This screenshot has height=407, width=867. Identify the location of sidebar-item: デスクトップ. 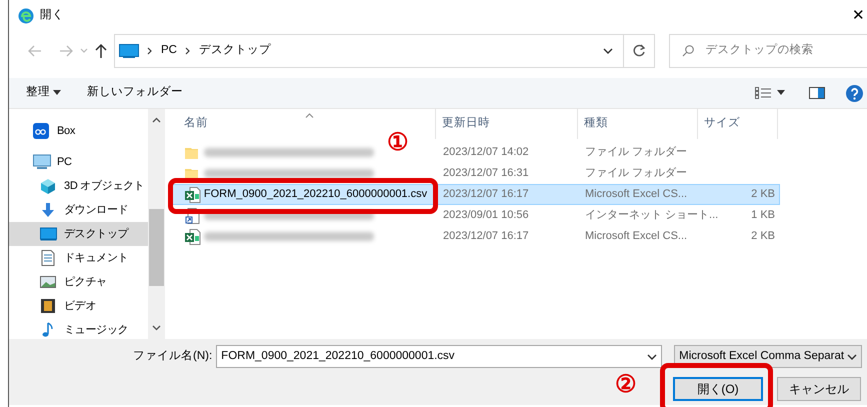
(78, 234).